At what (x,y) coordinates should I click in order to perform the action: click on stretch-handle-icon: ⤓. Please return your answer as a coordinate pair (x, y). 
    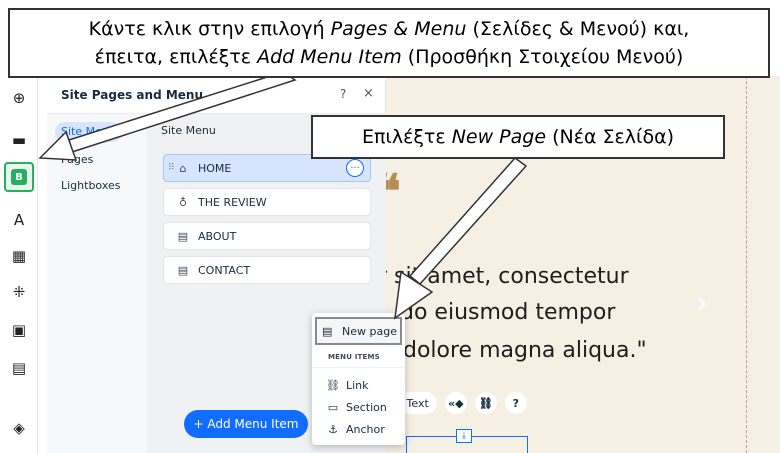
    Looking at the image, I should click on (464, 436).